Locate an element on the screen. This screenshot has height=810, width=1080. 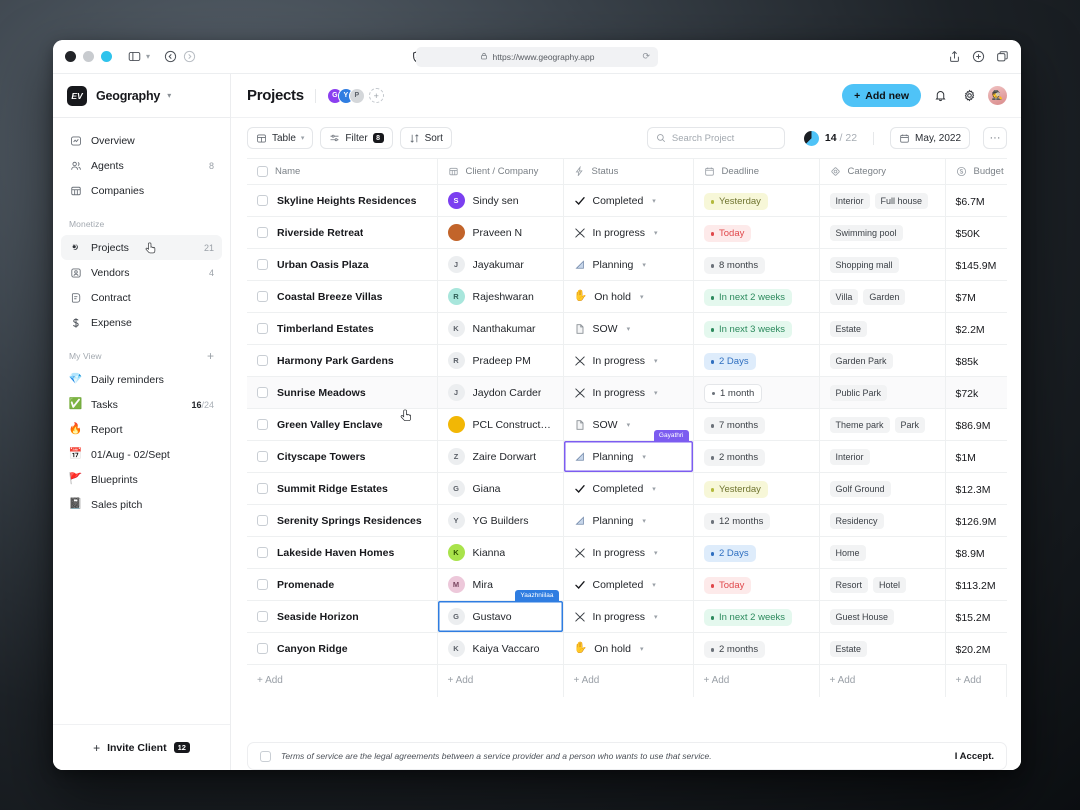
cell-name: Green Valley Enclave is located at coordinates (342, 424).